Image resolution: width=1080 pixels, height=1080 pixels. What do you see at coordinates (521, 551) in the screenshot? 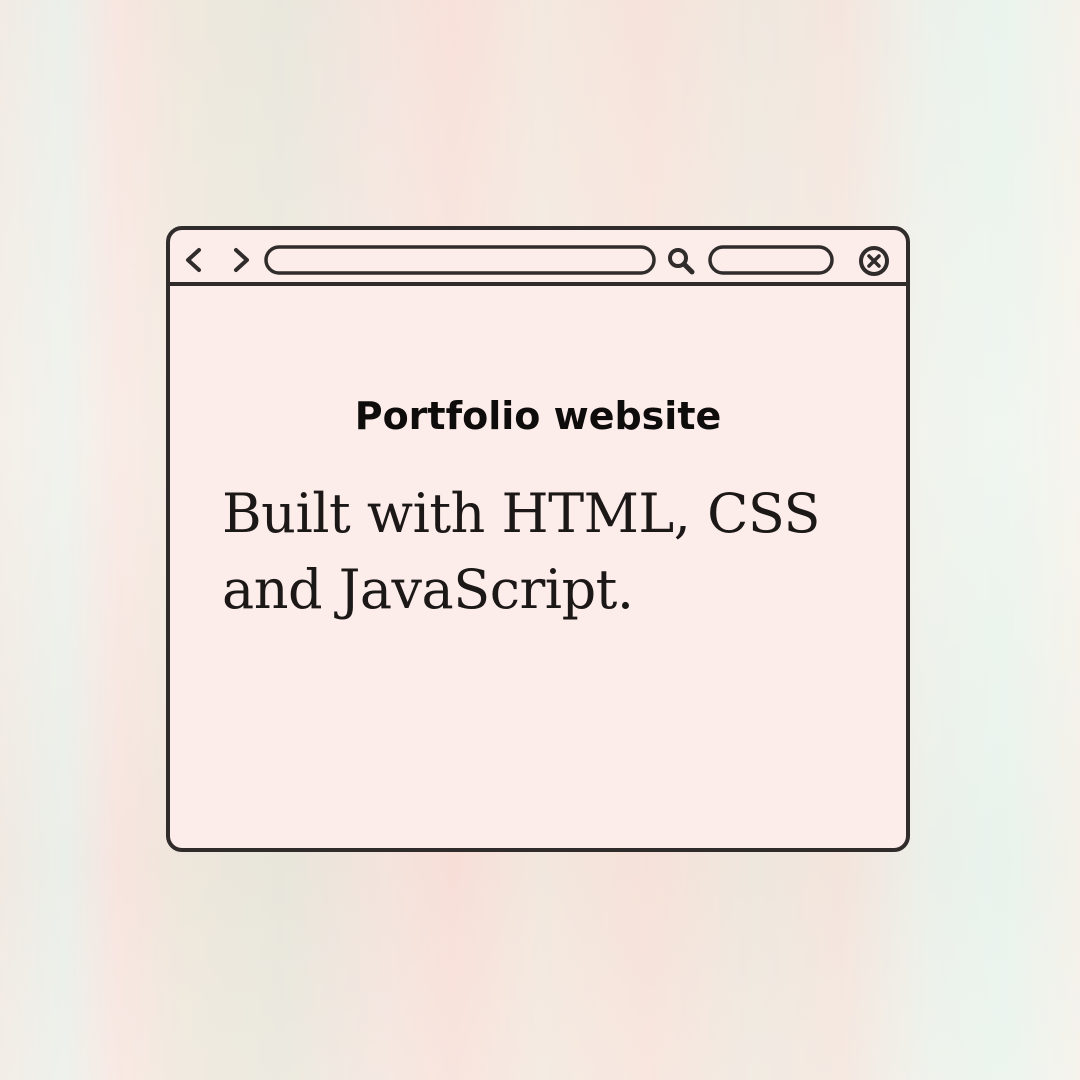
I see `page-description: Built with HTML, CSS and JavaScript.` at bounding box center [521, 551].